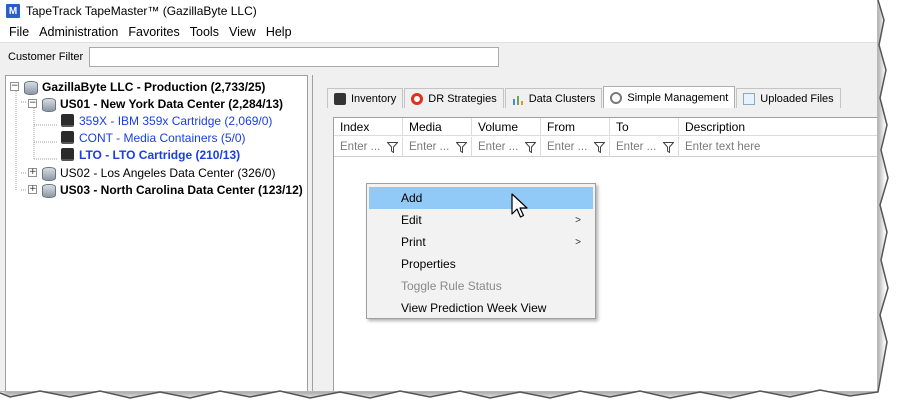  Describe the element at coordinates (778, 147) in the screenshot. I see `filter-cell-description: Enter text here` at that location.